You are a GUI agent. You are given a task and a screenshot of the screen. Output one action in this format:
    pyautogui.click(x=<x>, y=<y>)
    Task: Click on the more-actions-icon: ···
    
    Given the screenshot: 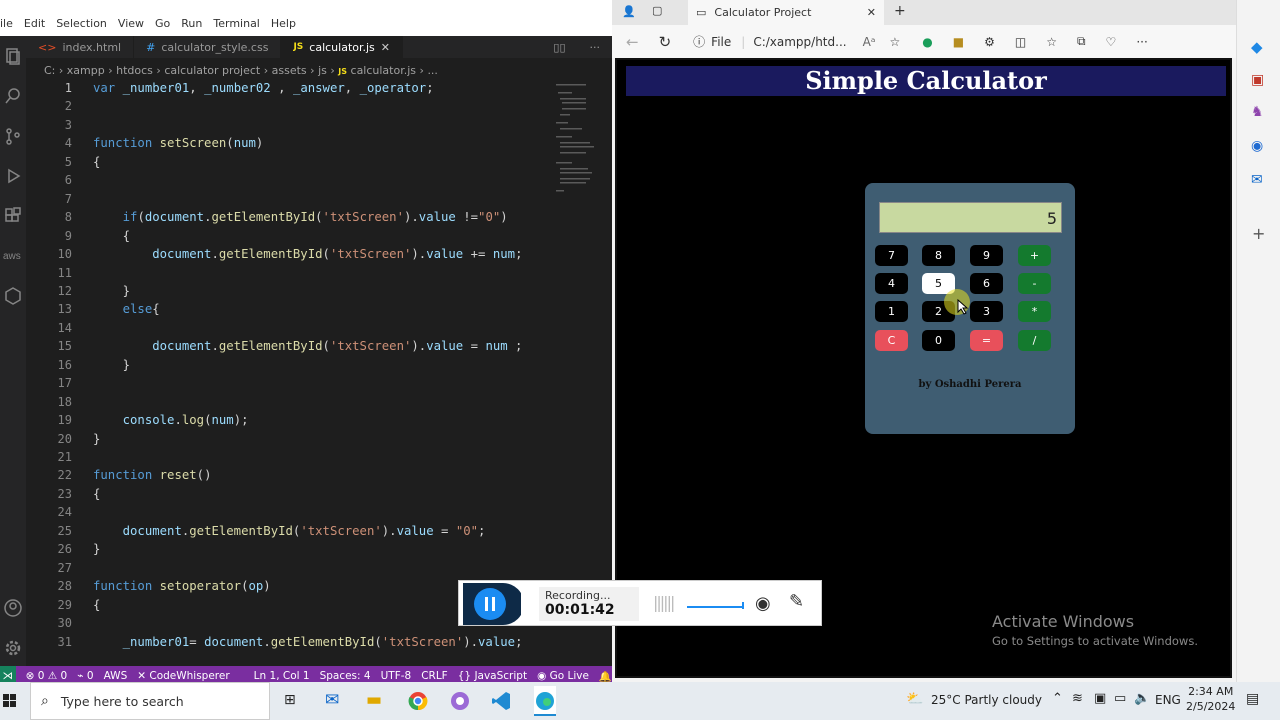 What is the action you would take?
    pyautogui.click(x=595, y=47)
    